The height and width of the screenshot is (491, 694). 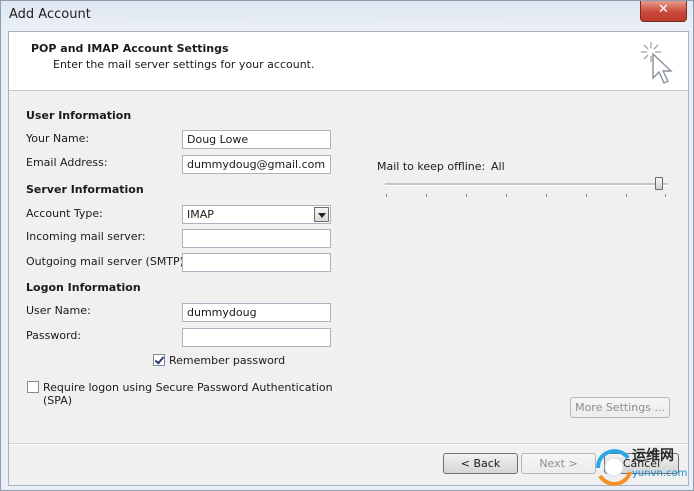 What do you see at coordinates (641, 466) in the screenshot?
I see `watermark-logo: 运维网 yunvn.com` at bounding box center [641, 466].